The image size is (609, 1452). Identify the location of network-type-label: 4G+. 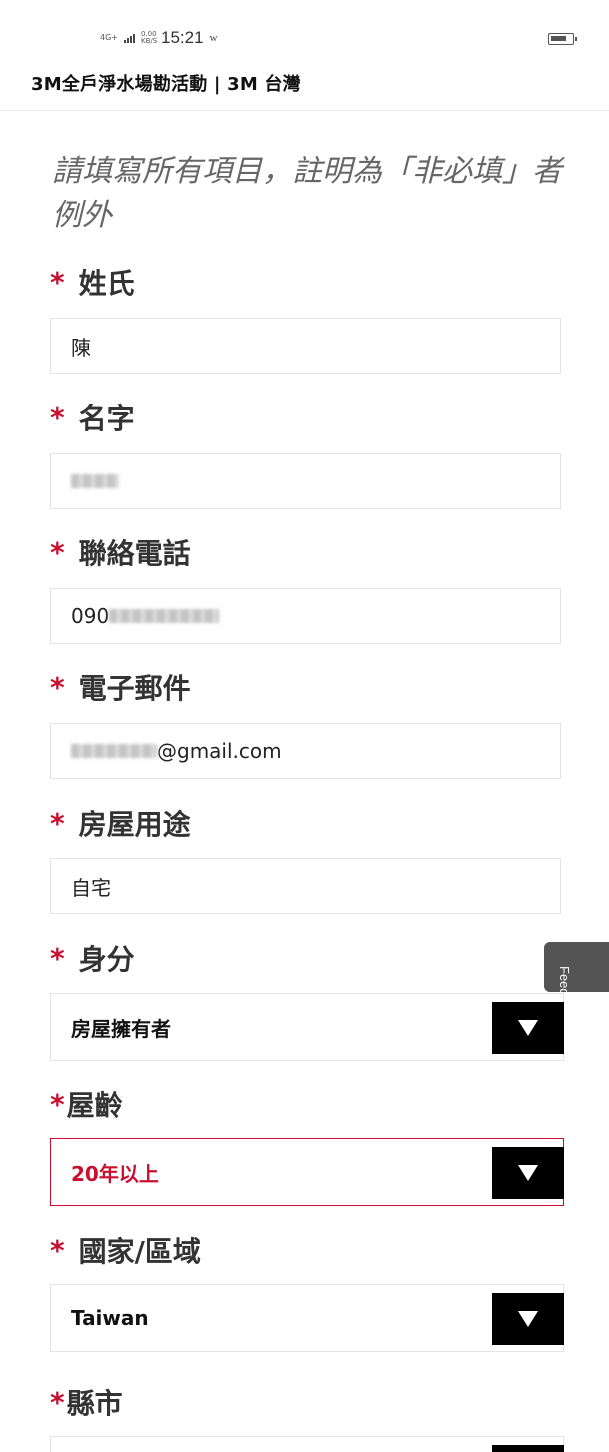
(109, 37).